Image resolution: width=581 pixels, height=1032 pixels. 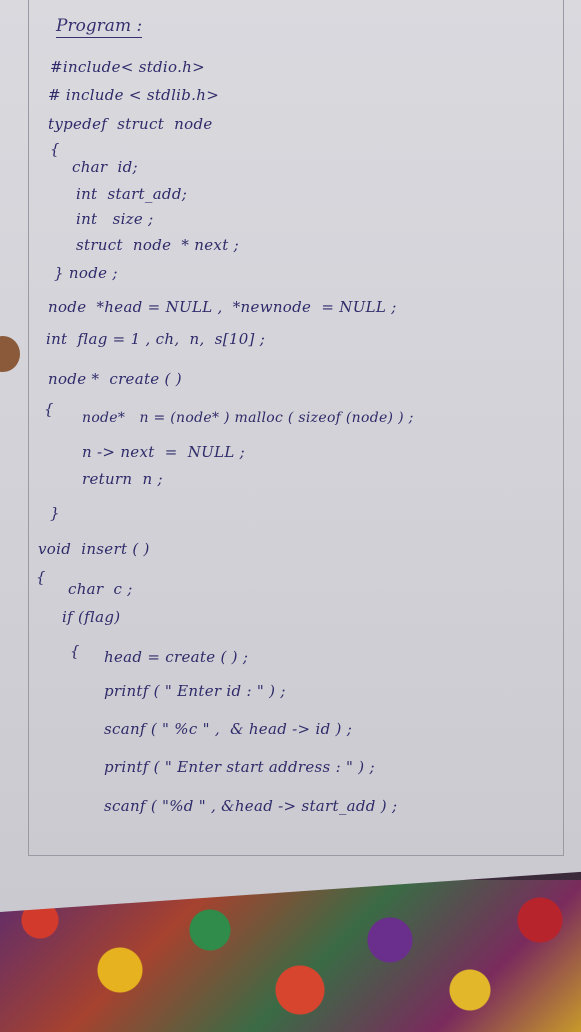 I want to click on page-title: Program :, so click(x=99, y=27).